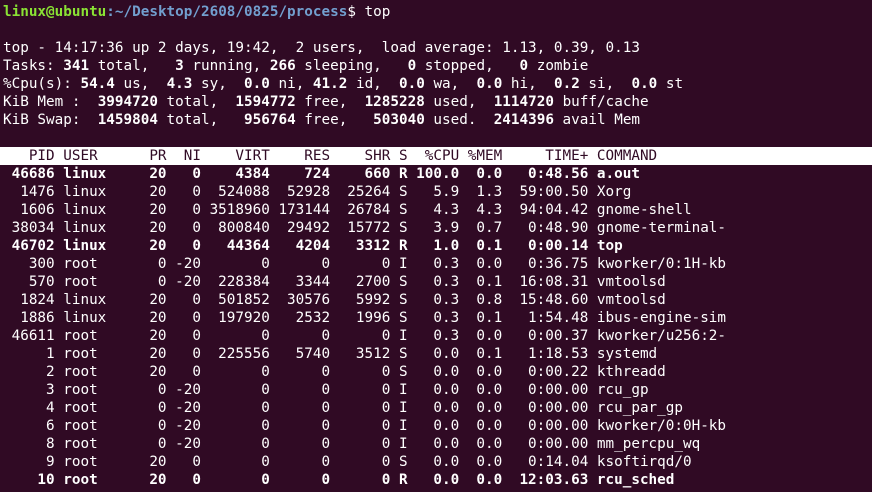 The image size is (872, 492). I want to click on tasks-total: 341, so click(76, 66).